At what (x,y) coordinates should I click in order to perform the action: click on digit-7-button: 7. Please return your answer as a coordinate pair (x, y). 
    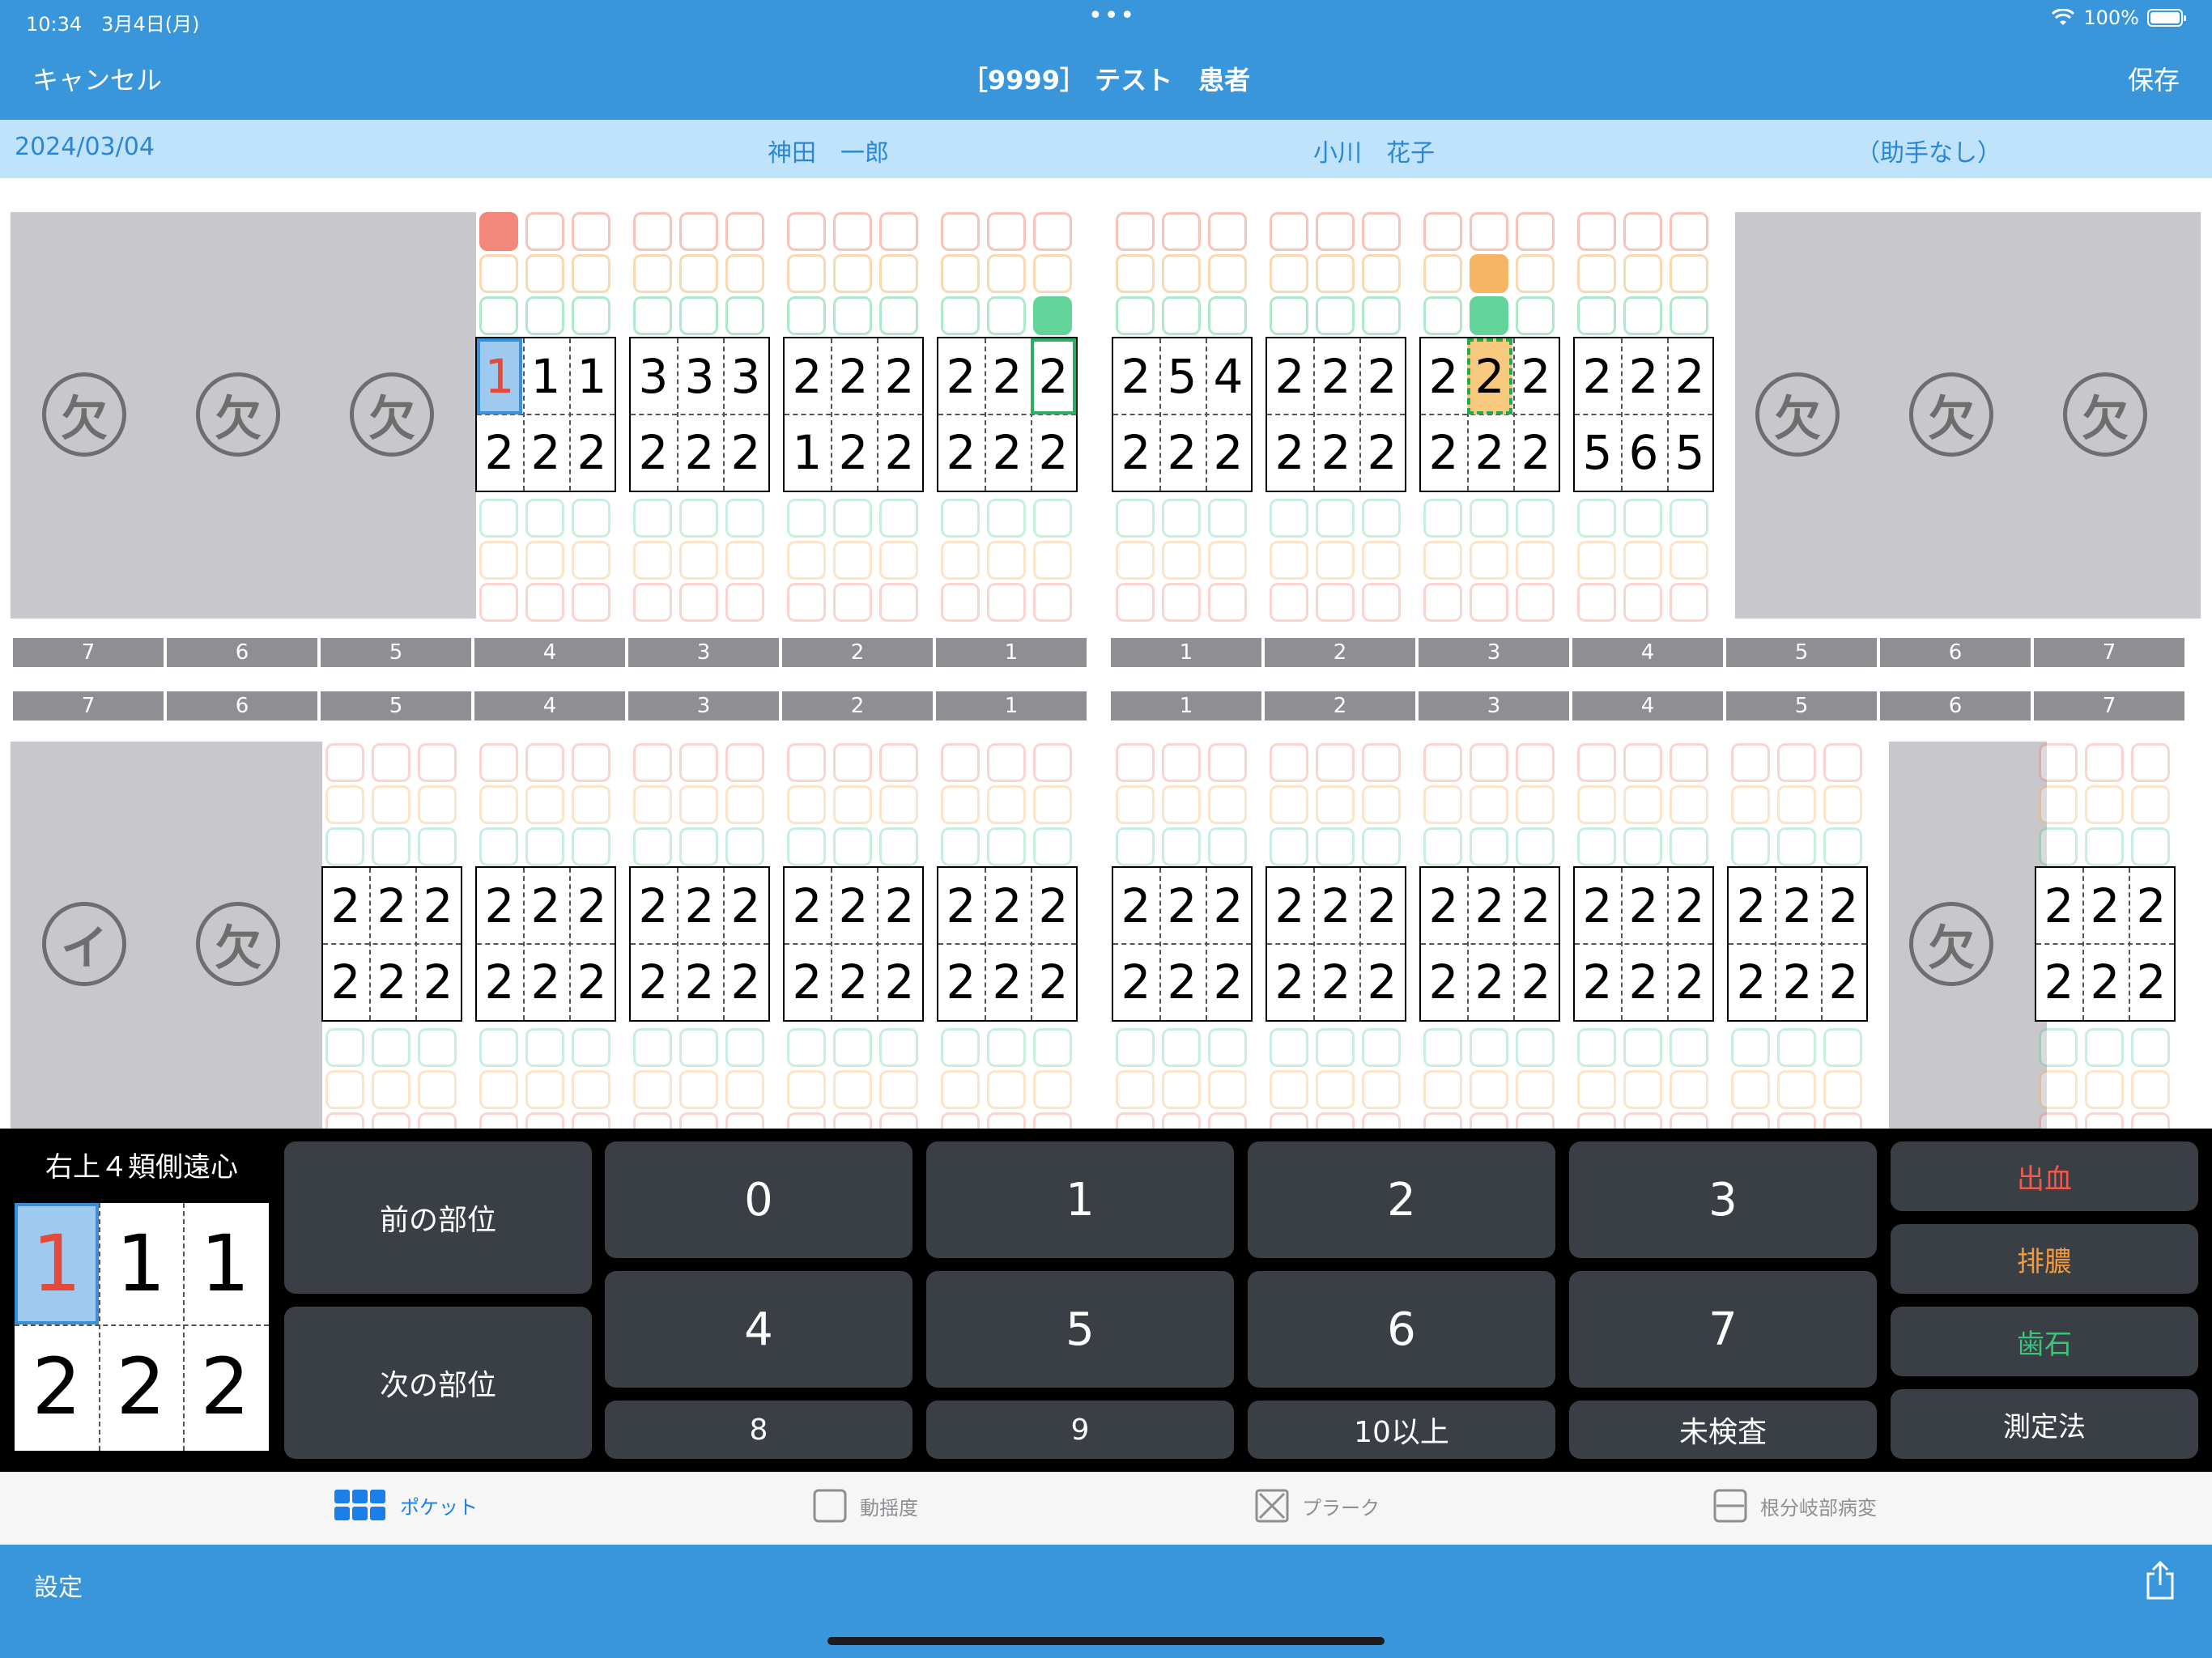
    Looking at the image, I should click on (1723, 1329).